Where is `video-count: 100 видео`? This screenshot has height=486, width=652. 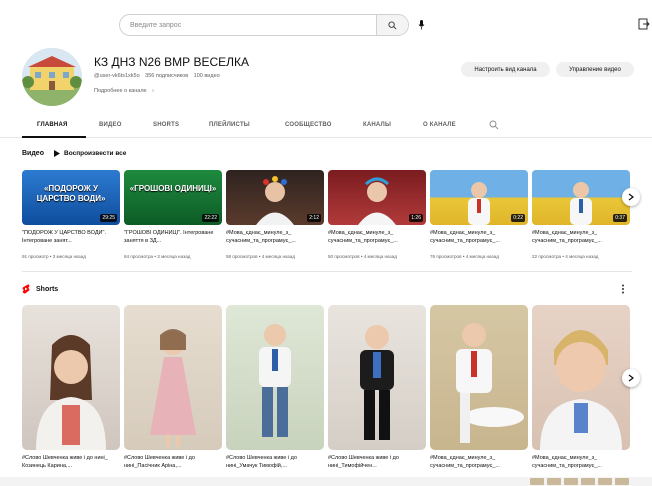
video-count: 100 видео is located at coordinates (206, 76).